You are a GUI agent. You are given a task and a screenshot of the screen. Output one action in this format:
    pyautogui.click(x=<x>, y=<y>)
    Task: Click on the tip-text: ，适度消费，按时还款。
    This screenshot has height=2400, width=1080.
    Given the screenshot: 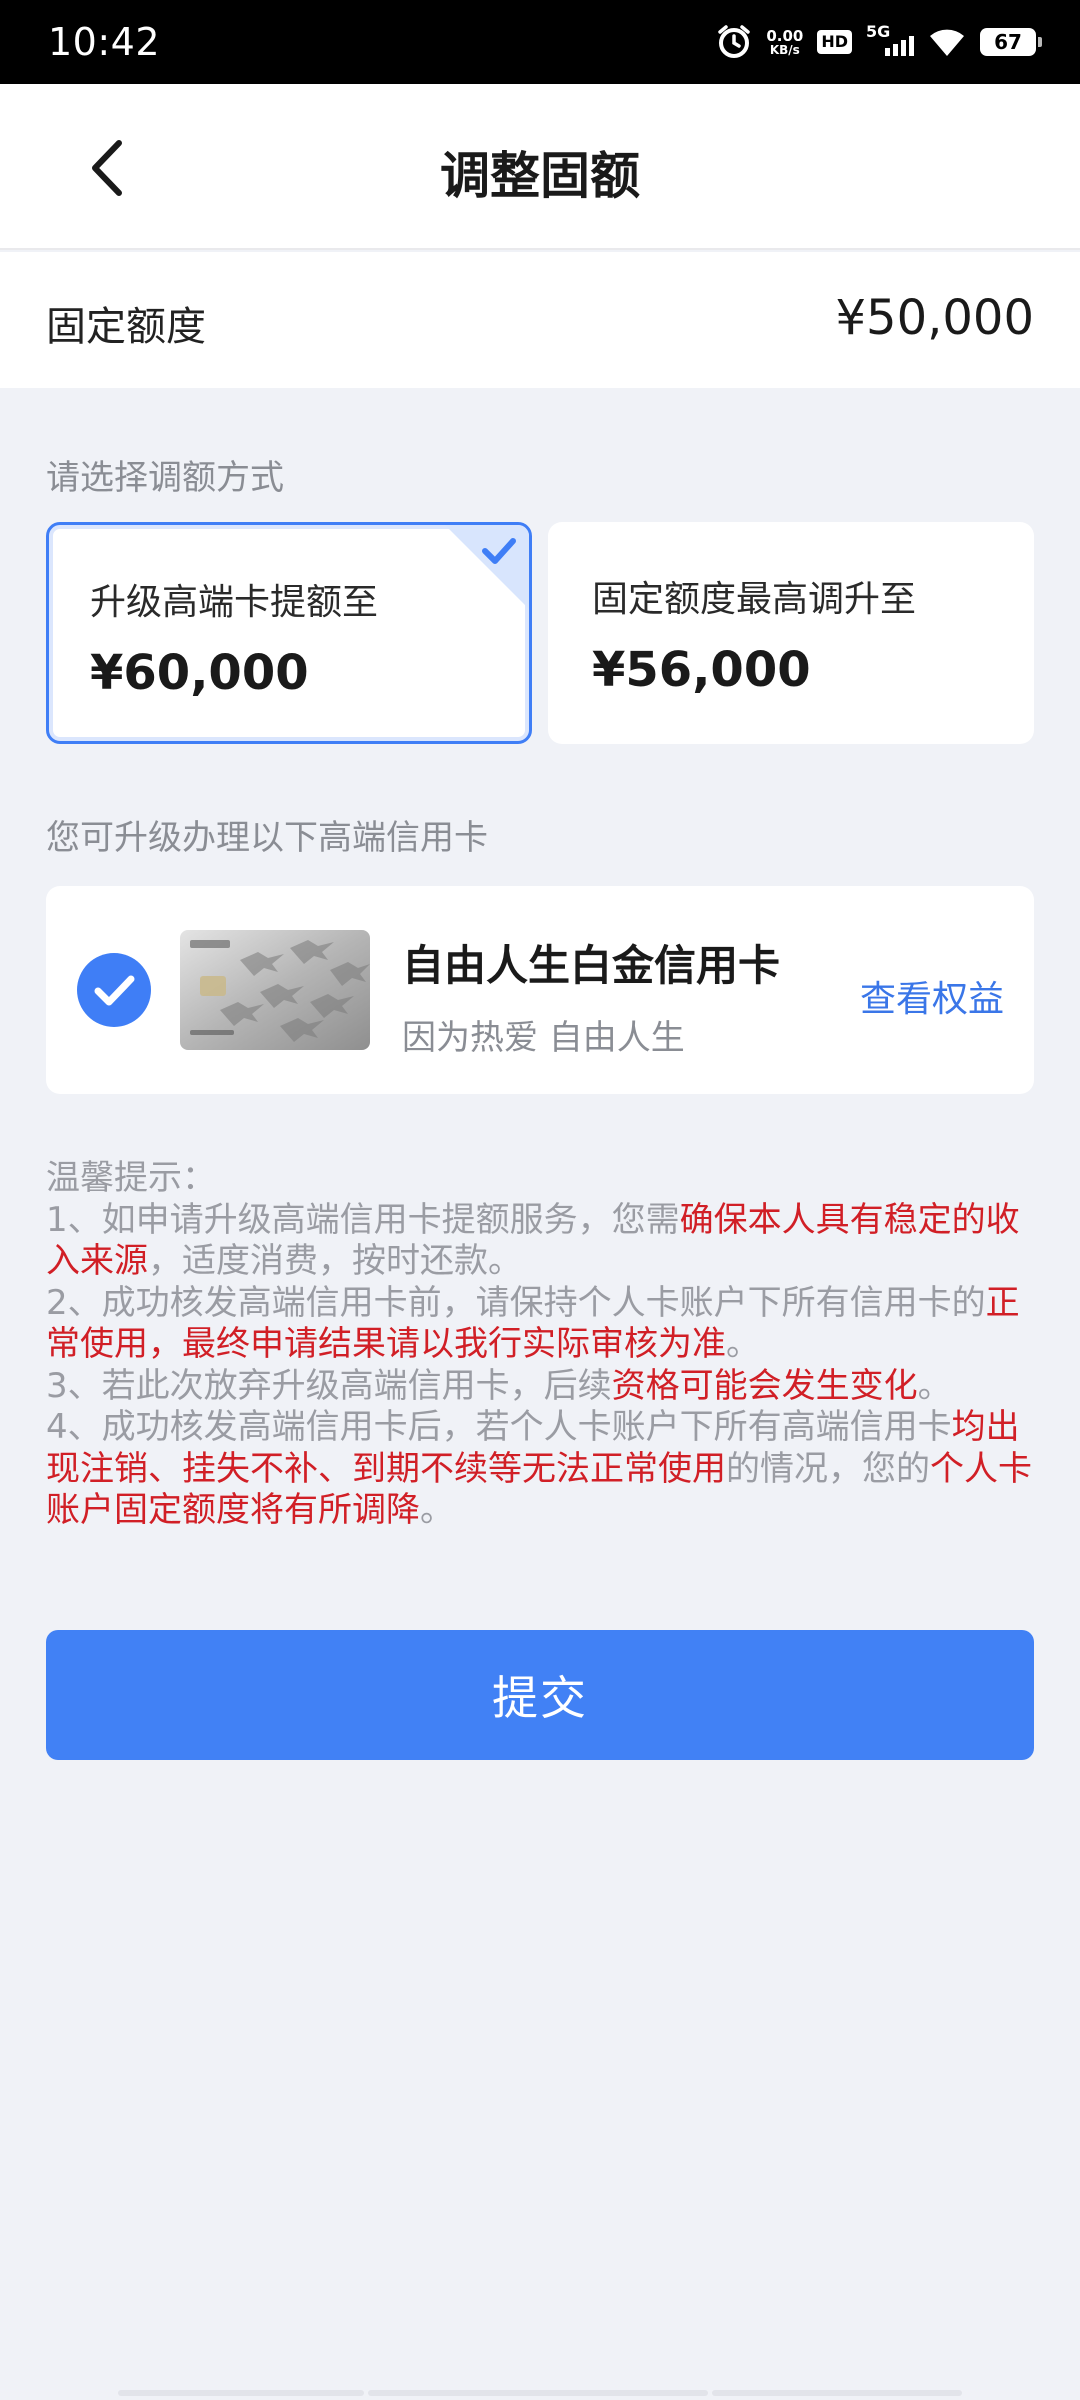 What is the action you would take?
    pyautogui.click(x=335, y=1261)
    